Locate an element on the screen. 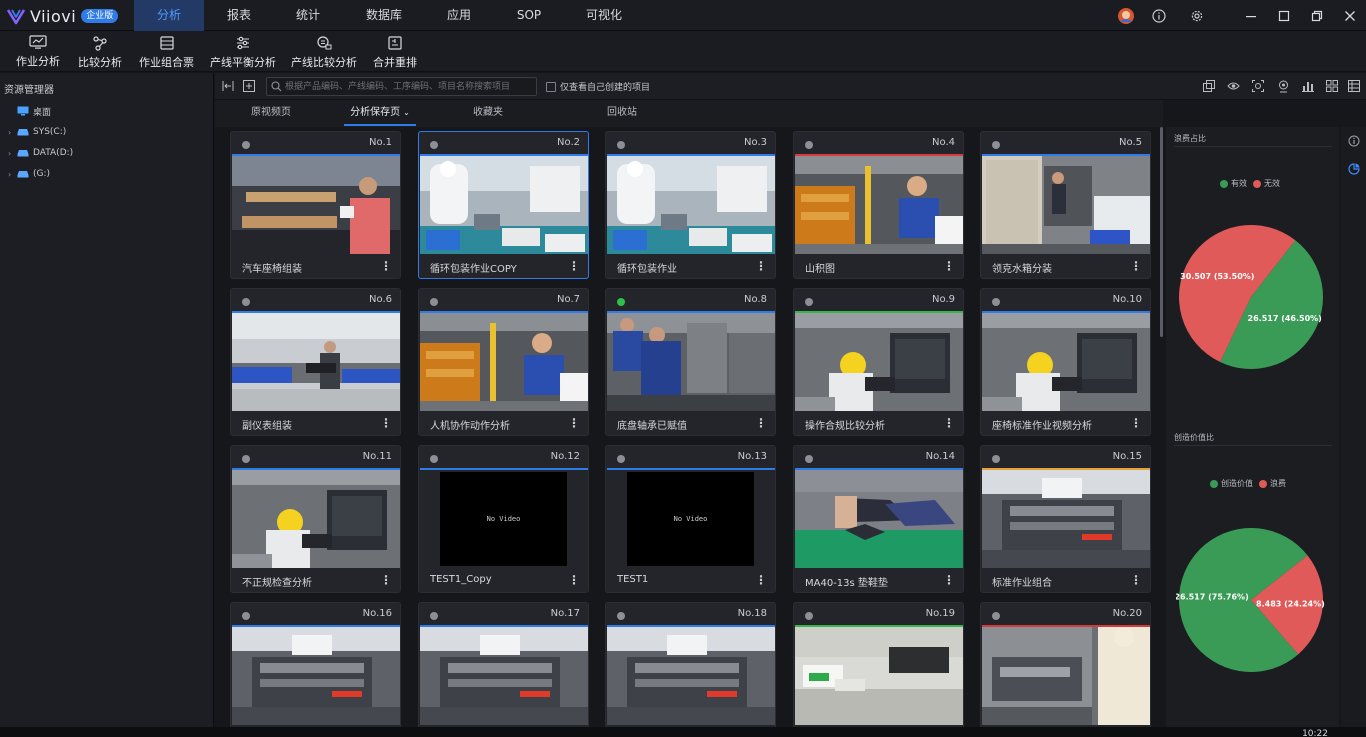 The width and height of the screenshot is (1366, 737). tab-original-video: 原视频页 is located at coordinates (271, 113).